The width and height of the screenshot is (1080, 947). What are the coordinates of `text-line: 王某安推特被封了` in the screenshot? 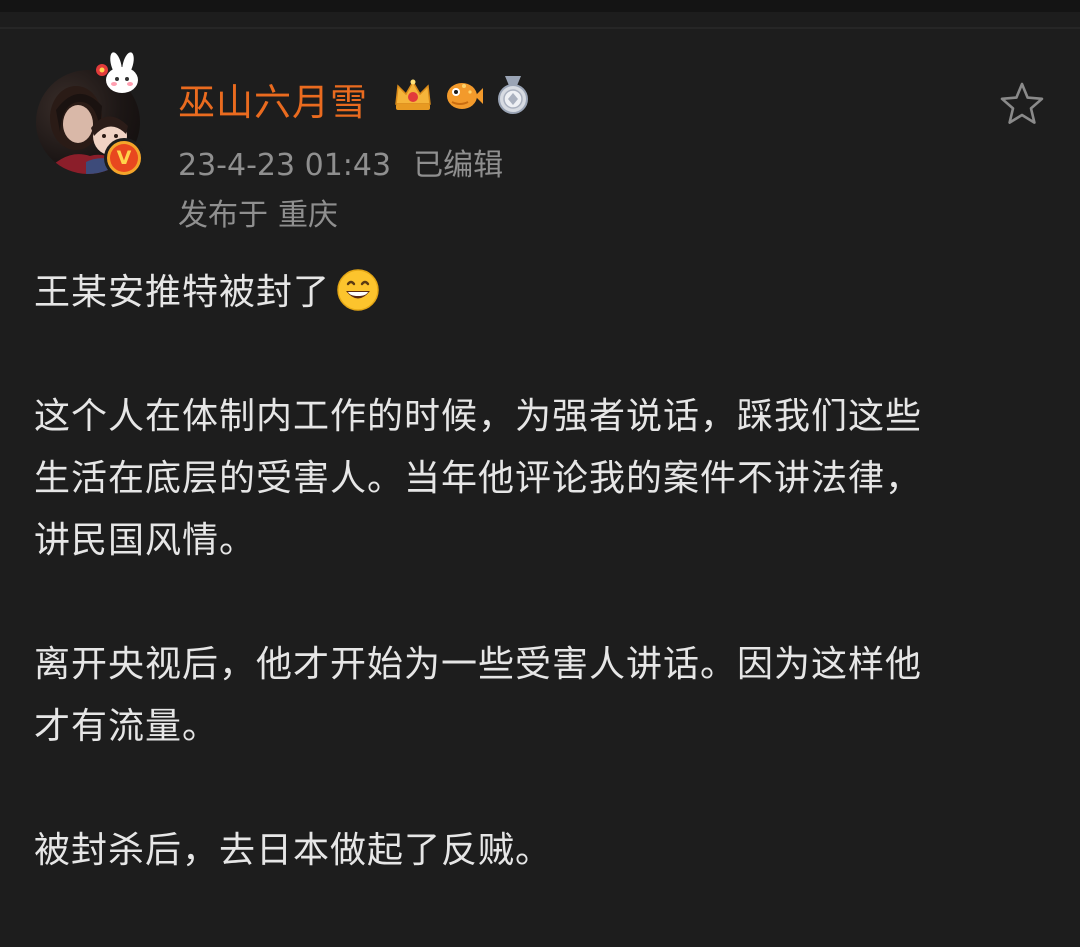 It's located at (539, 293).